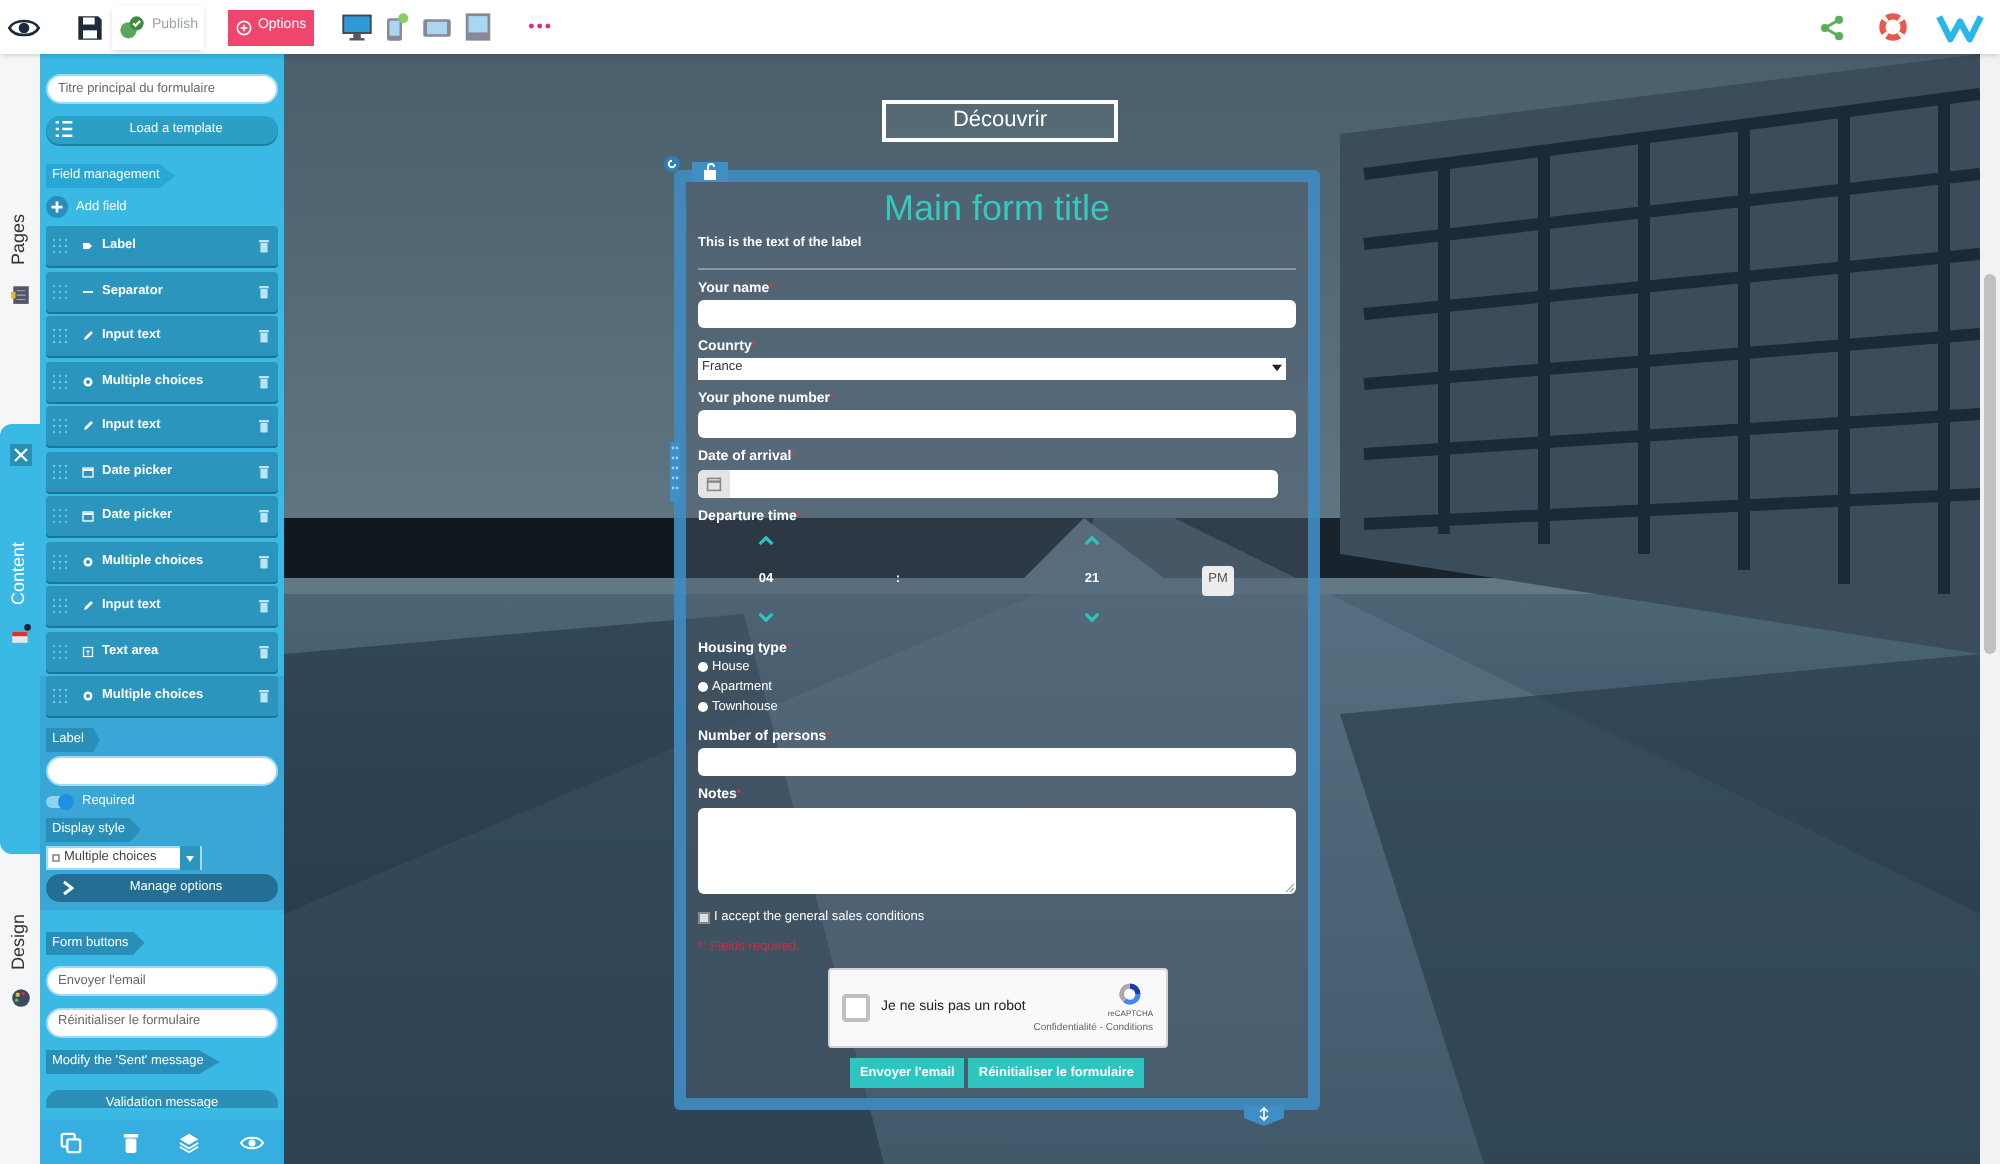 The height and width of the screenshot is (1164, 2000). I want to click on lifebuoy-icon, so click(1893, 27).